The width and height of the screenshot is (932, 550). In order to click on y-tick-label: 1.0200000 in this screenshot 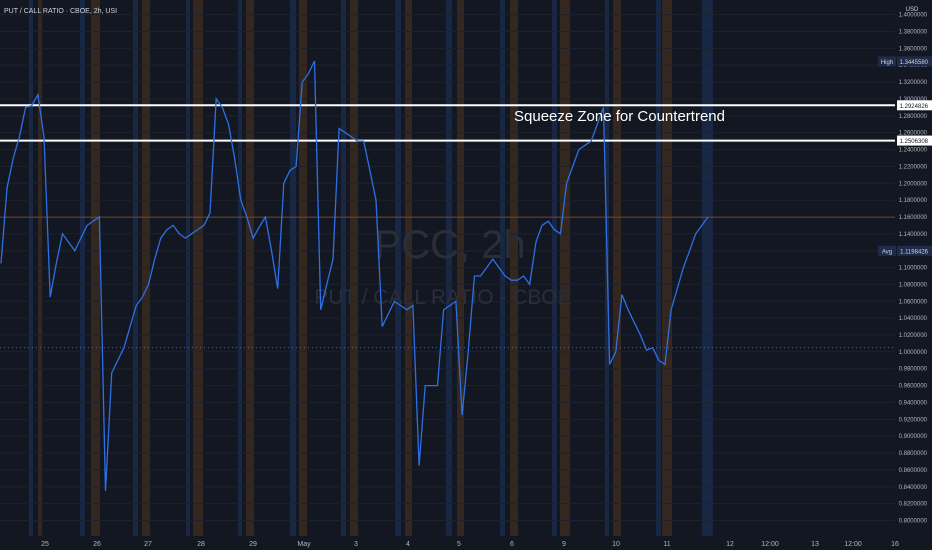, I will do `click(913, 336)`.